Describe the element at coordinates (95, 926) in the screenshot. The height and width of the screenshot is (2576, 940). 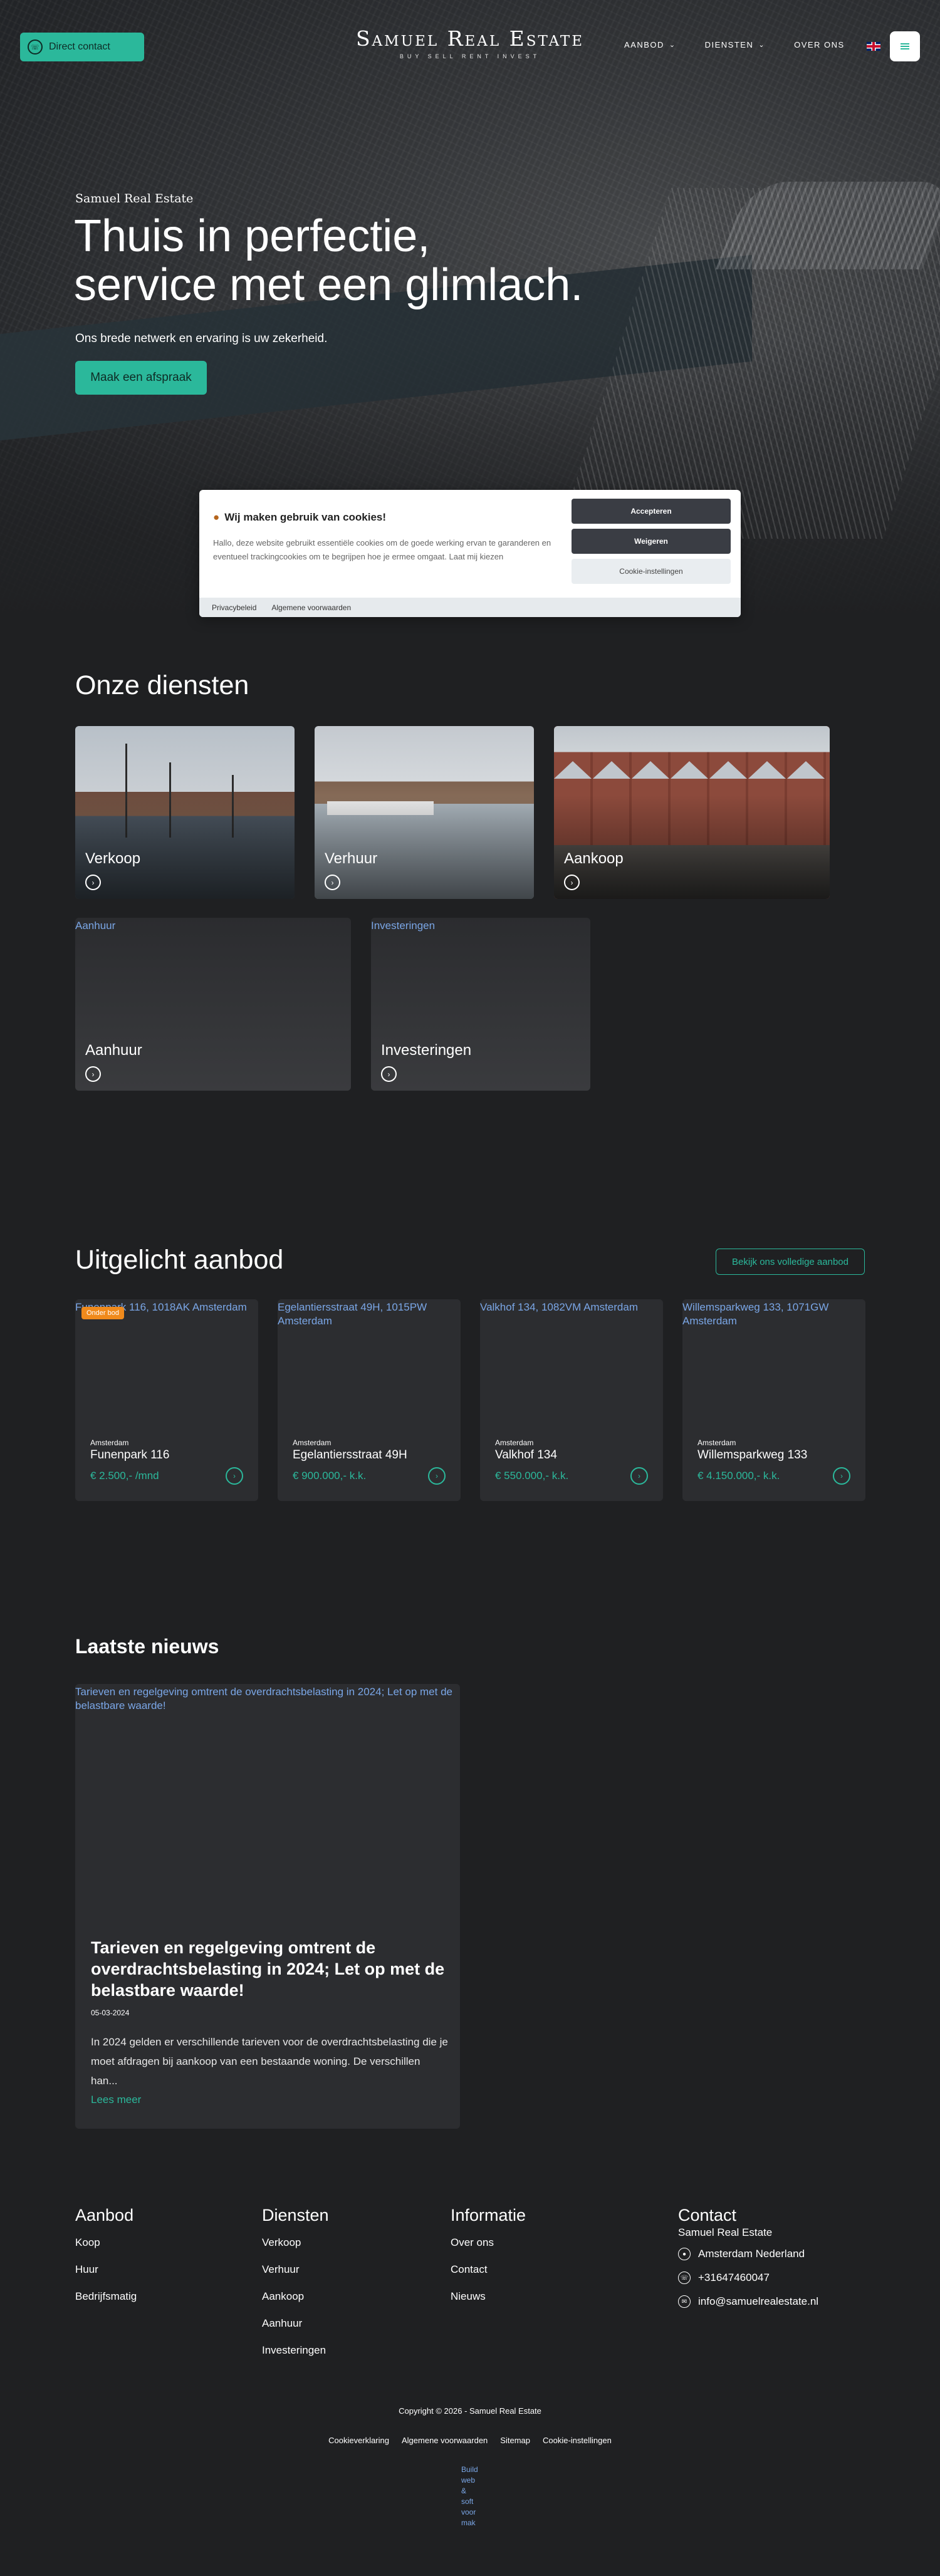
I see `broken-image-alt: Aanhuur` at that location.